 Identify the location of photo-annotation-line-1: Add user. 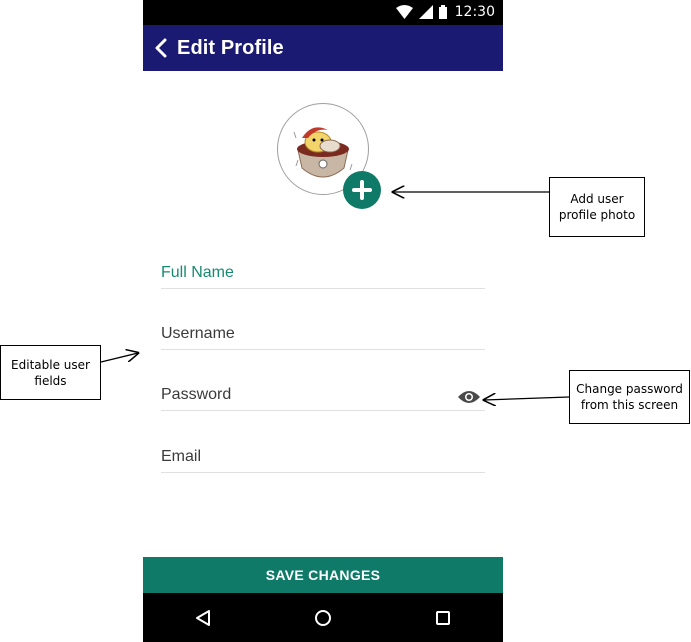
(597, 199).